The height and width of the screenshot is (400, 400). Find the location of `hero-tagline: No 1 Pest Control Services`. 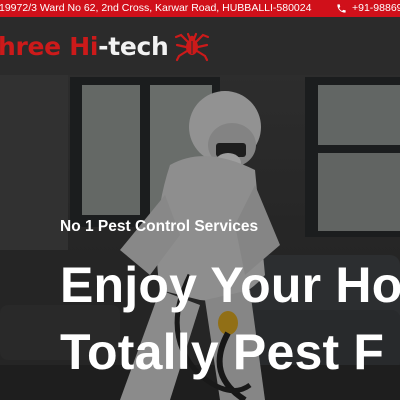

hero-tagline: No 1 Pest Control Services is located at coordinates (159, 226).